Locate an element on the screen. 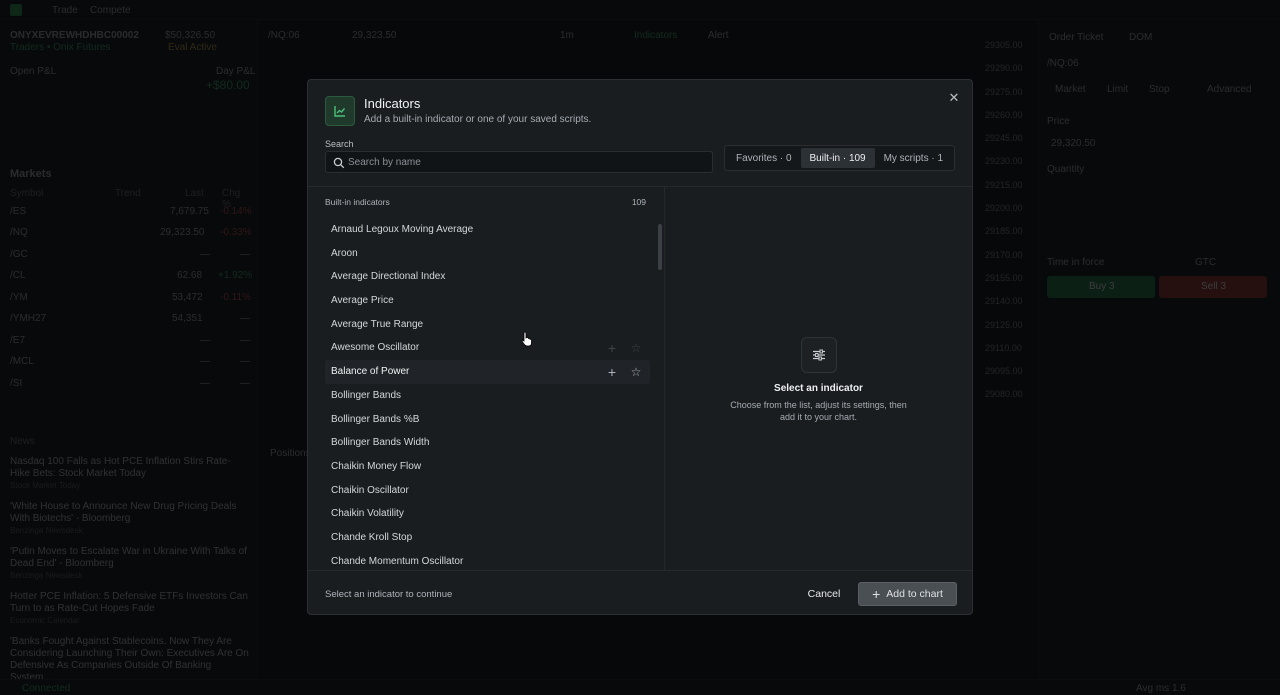 The height and width of the screenshot is (695, 1280). search-field is located at coordinates (519, 162).